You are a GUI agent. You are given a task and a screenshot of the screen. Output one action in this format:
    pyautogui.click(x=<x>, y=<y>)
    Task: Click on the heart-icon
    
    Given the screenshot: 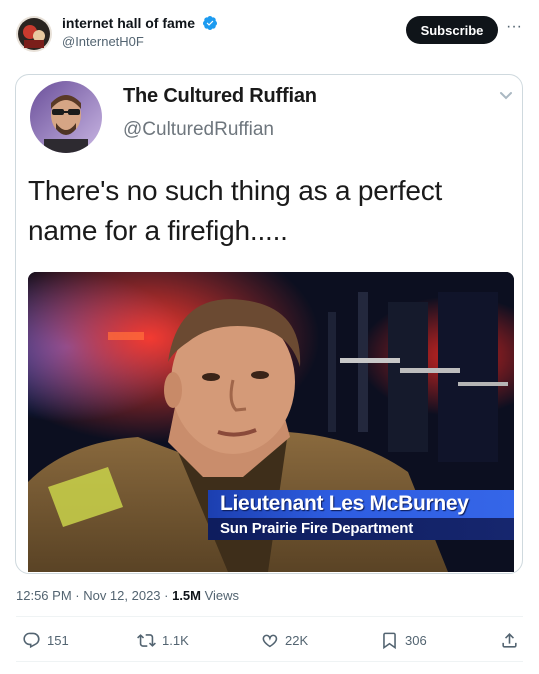 What is the action you would take?
    pyautogui.click(x=270, y=640)
    